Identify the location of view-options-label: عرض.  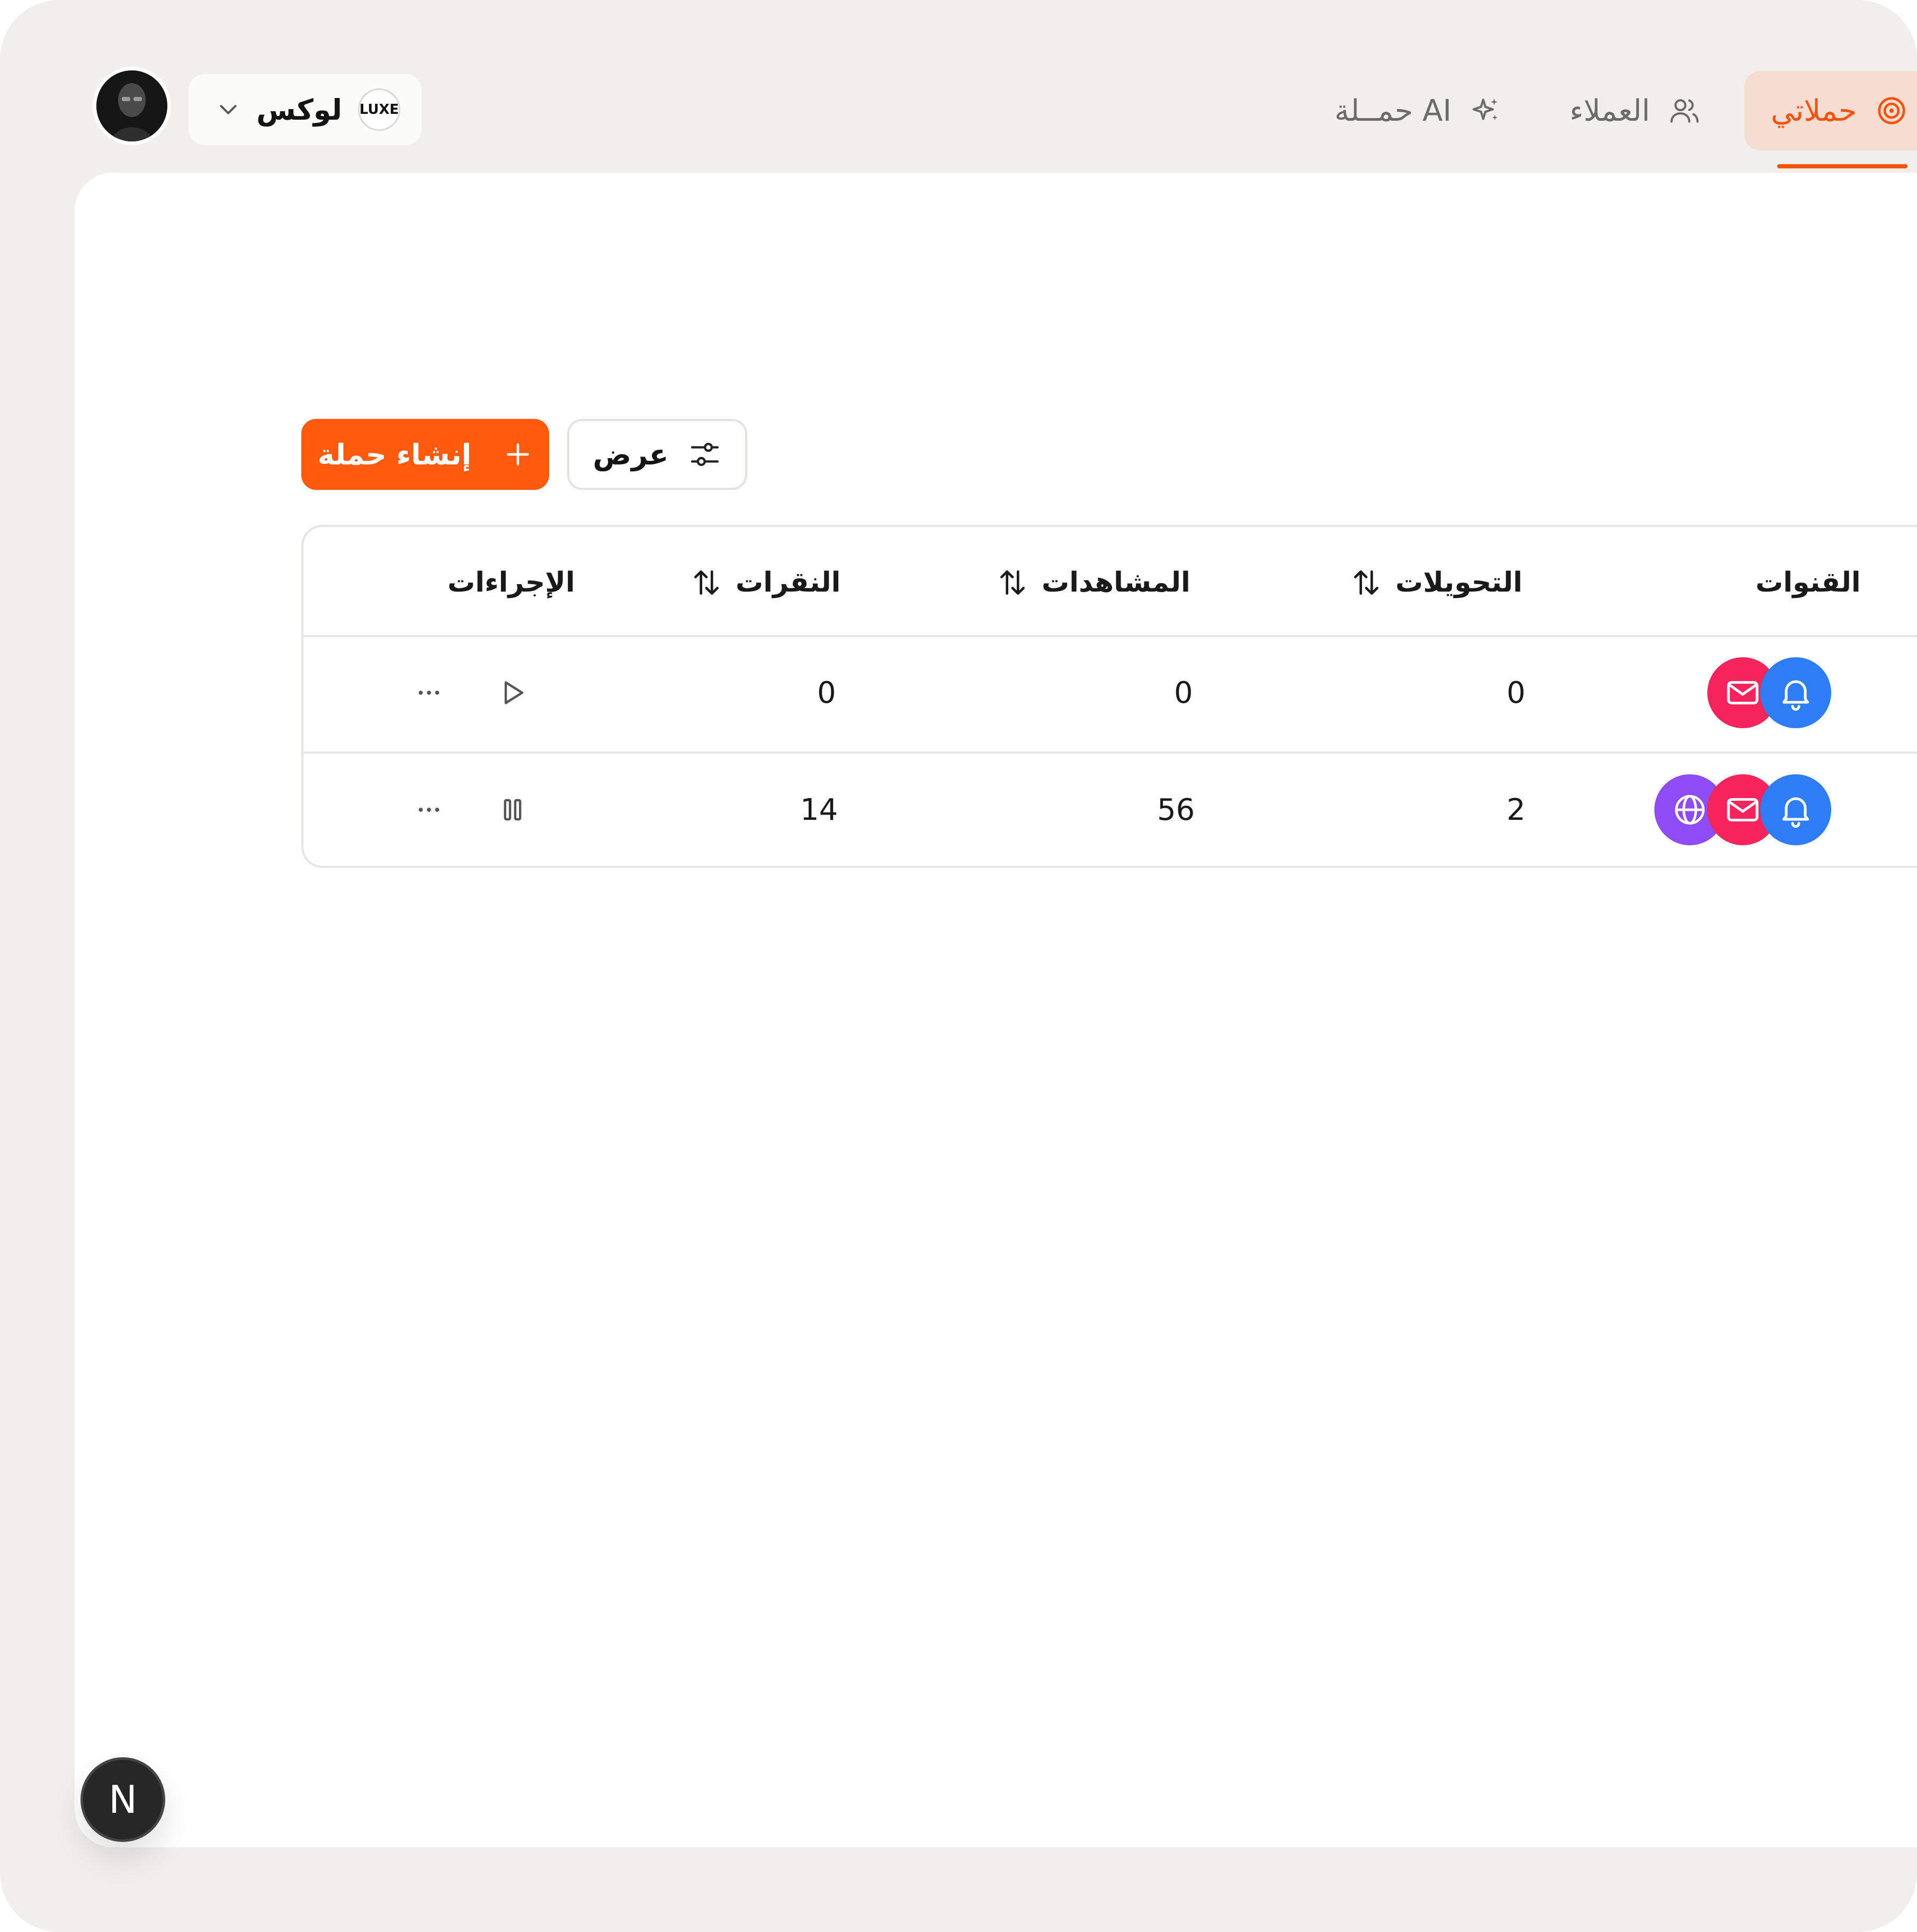
(631, 454).